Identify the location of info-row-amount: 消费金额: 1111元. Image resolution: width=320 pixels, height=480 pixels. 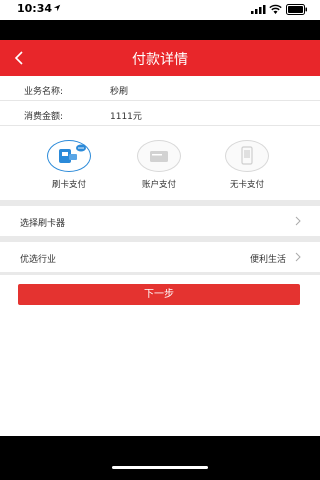
(160, 113).